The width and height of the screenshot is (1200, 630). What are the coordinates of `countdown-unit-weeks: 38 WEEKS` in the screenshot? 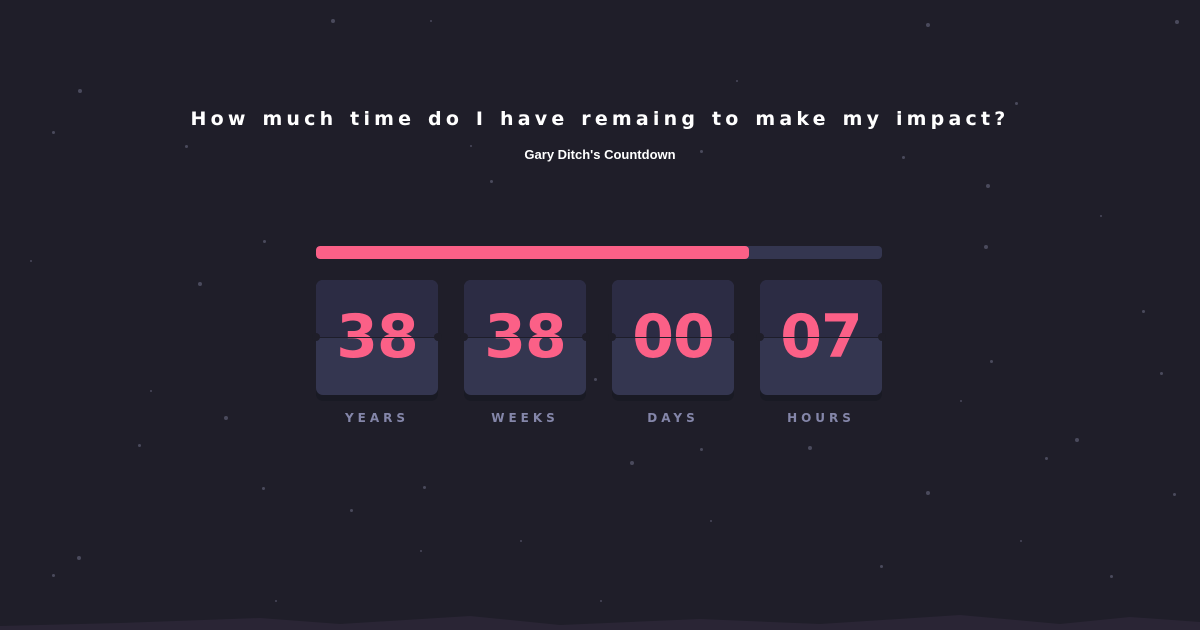 It's located at (525, 352).